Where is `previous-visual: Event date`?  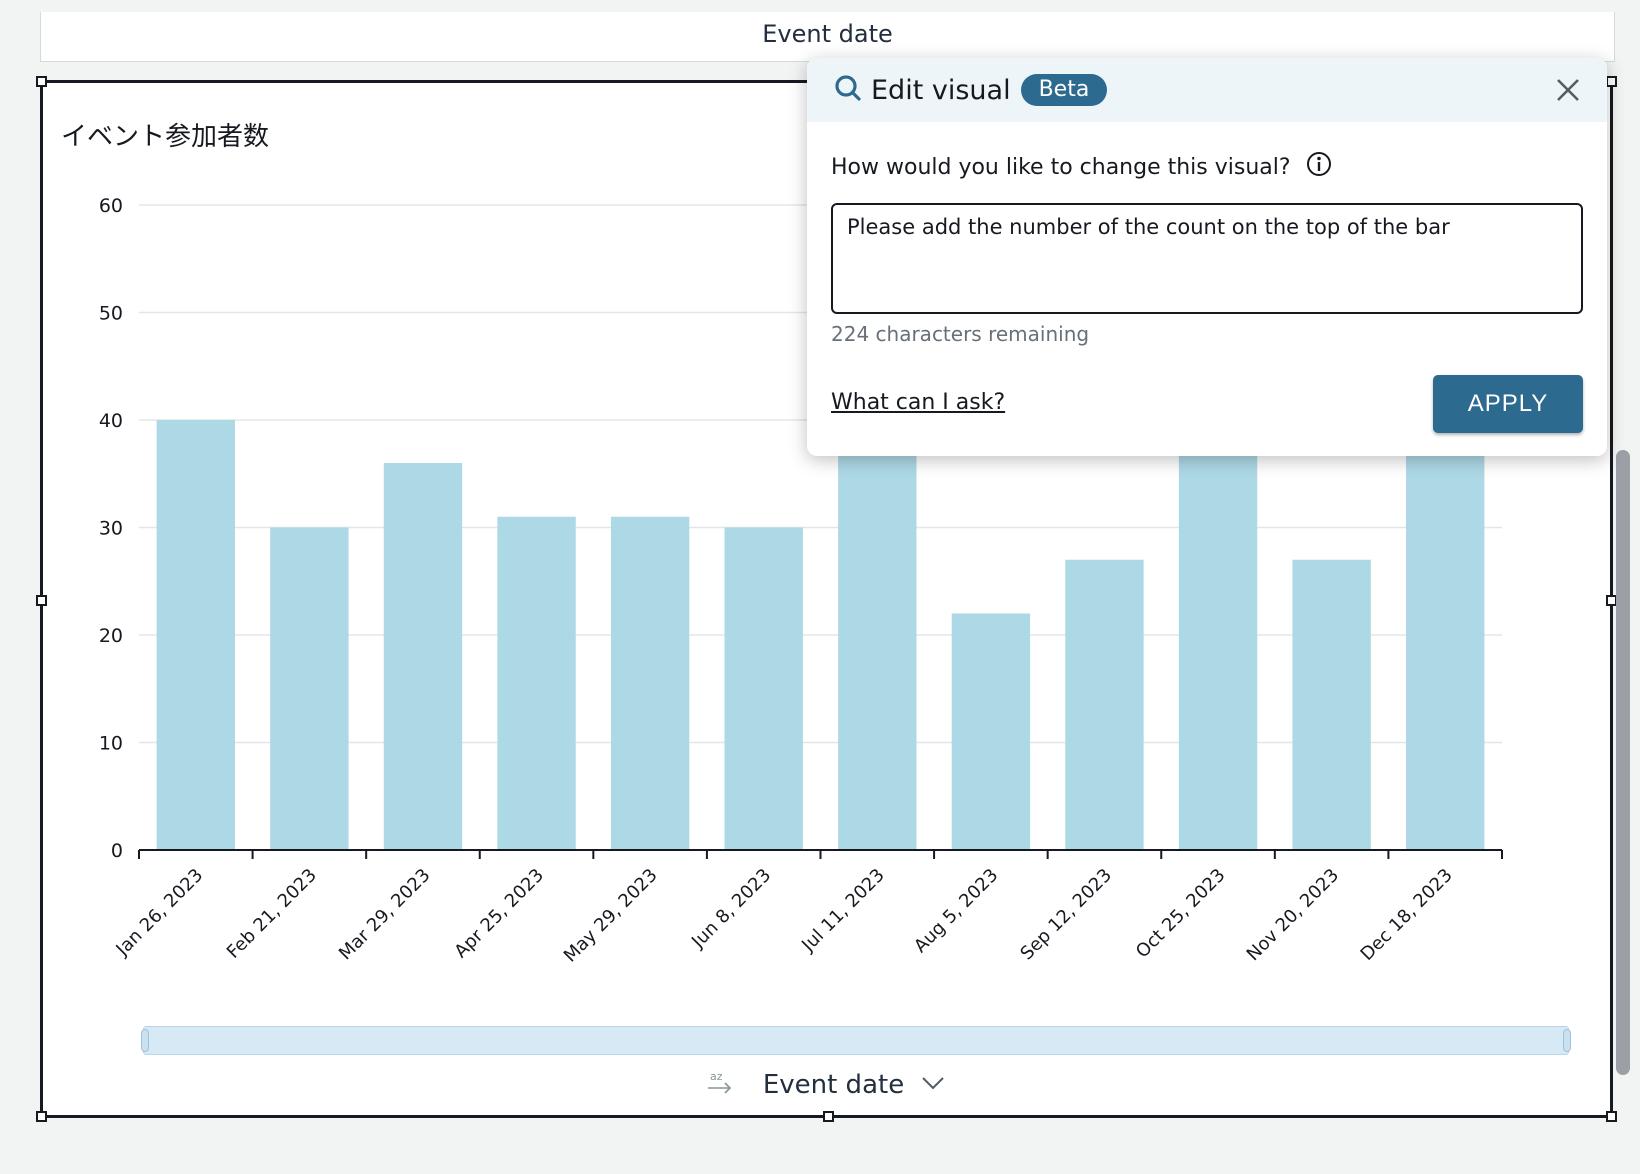 previous-visual: Event date is located at coordinates (827, 37).